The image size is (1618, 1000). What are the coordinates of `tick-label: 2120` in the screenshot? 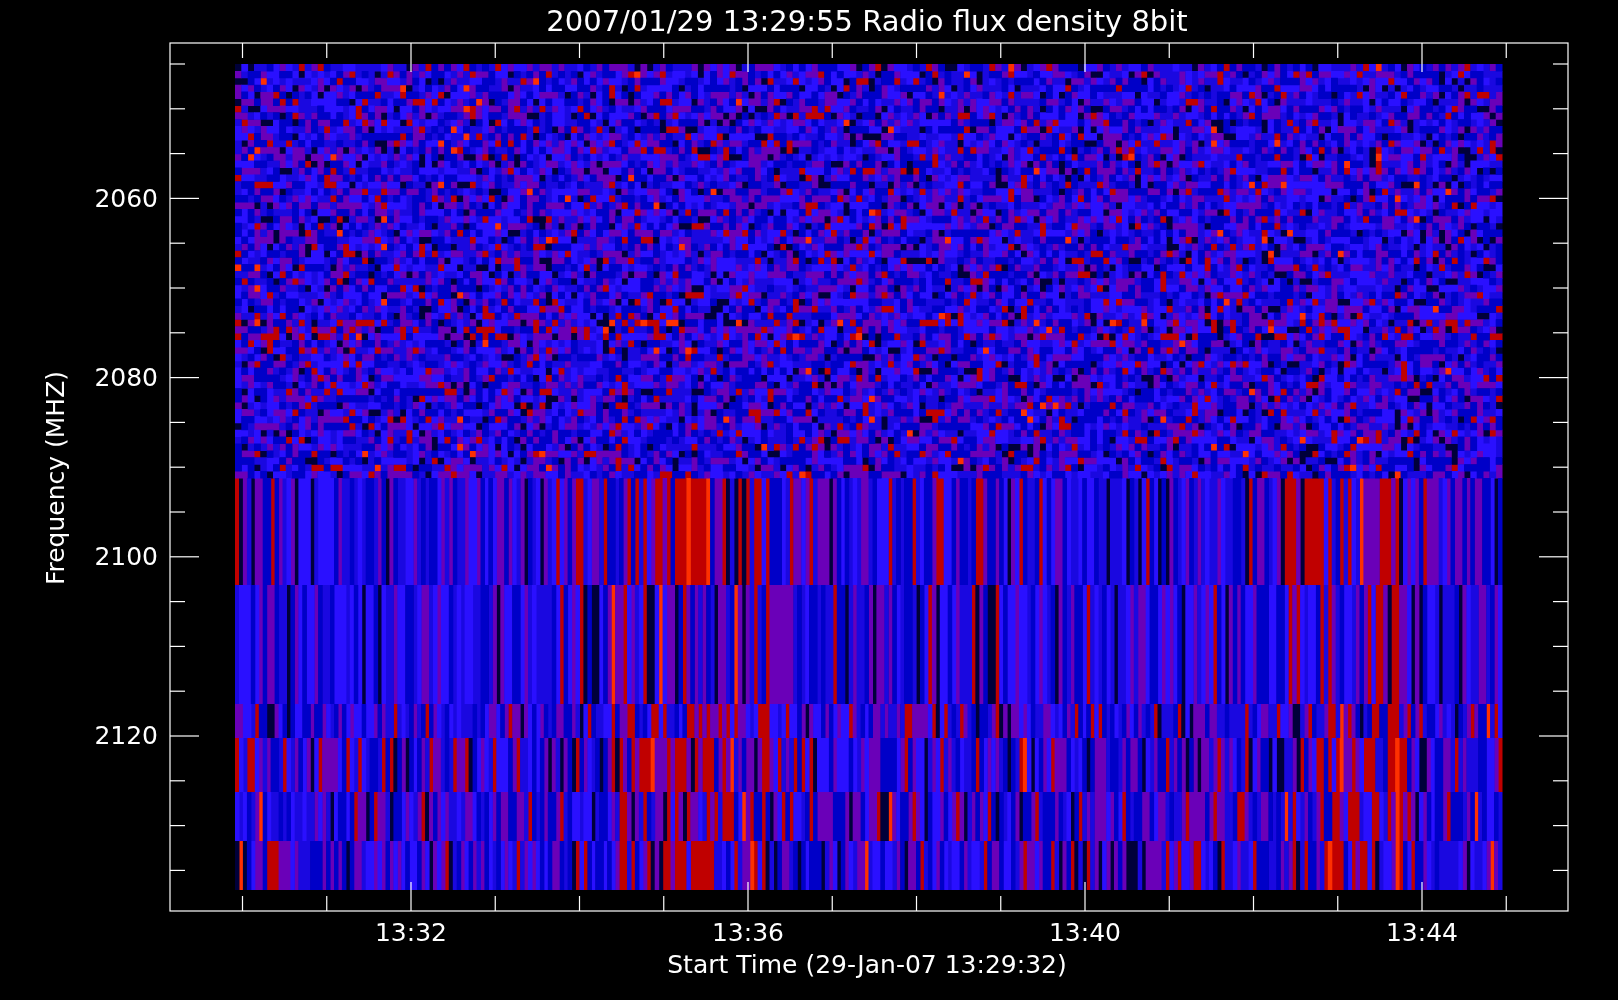 It's located at (126, 735).